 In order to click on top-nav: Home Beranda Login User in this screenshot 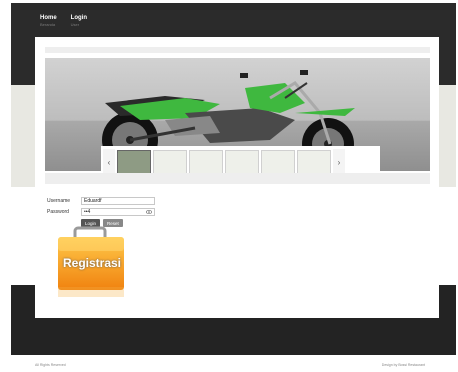, I will do `click(63, 21)`.